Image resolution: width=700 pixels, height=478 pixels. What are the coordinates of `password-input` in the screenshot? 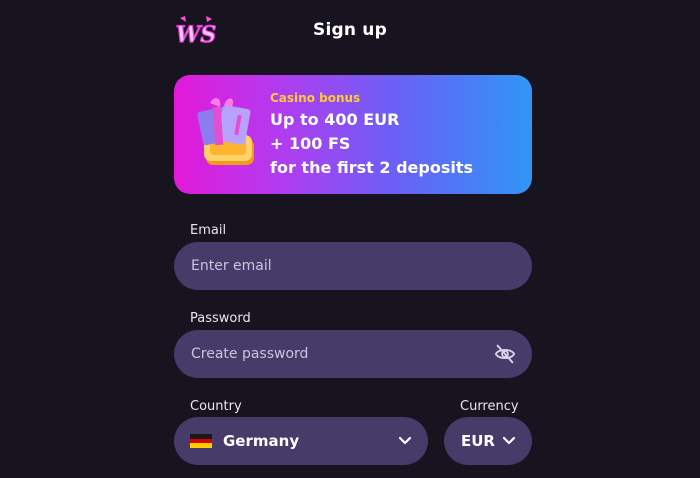 It's located at (353, 354).